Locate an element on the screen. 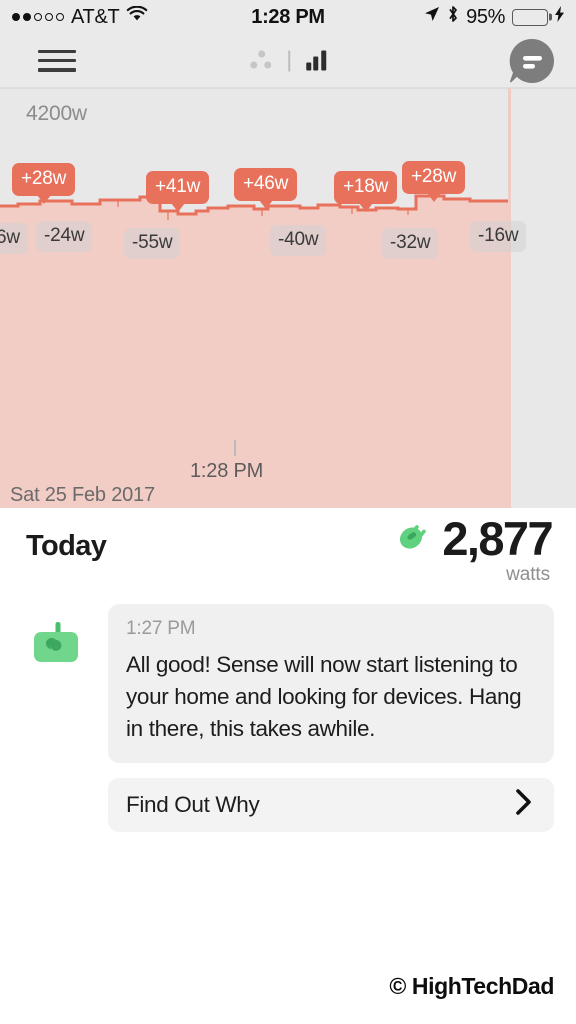 Image resolution: width=576 pixels, height=1024 pixels. hamburger-menu-icon is located at coordinates (57, 60).